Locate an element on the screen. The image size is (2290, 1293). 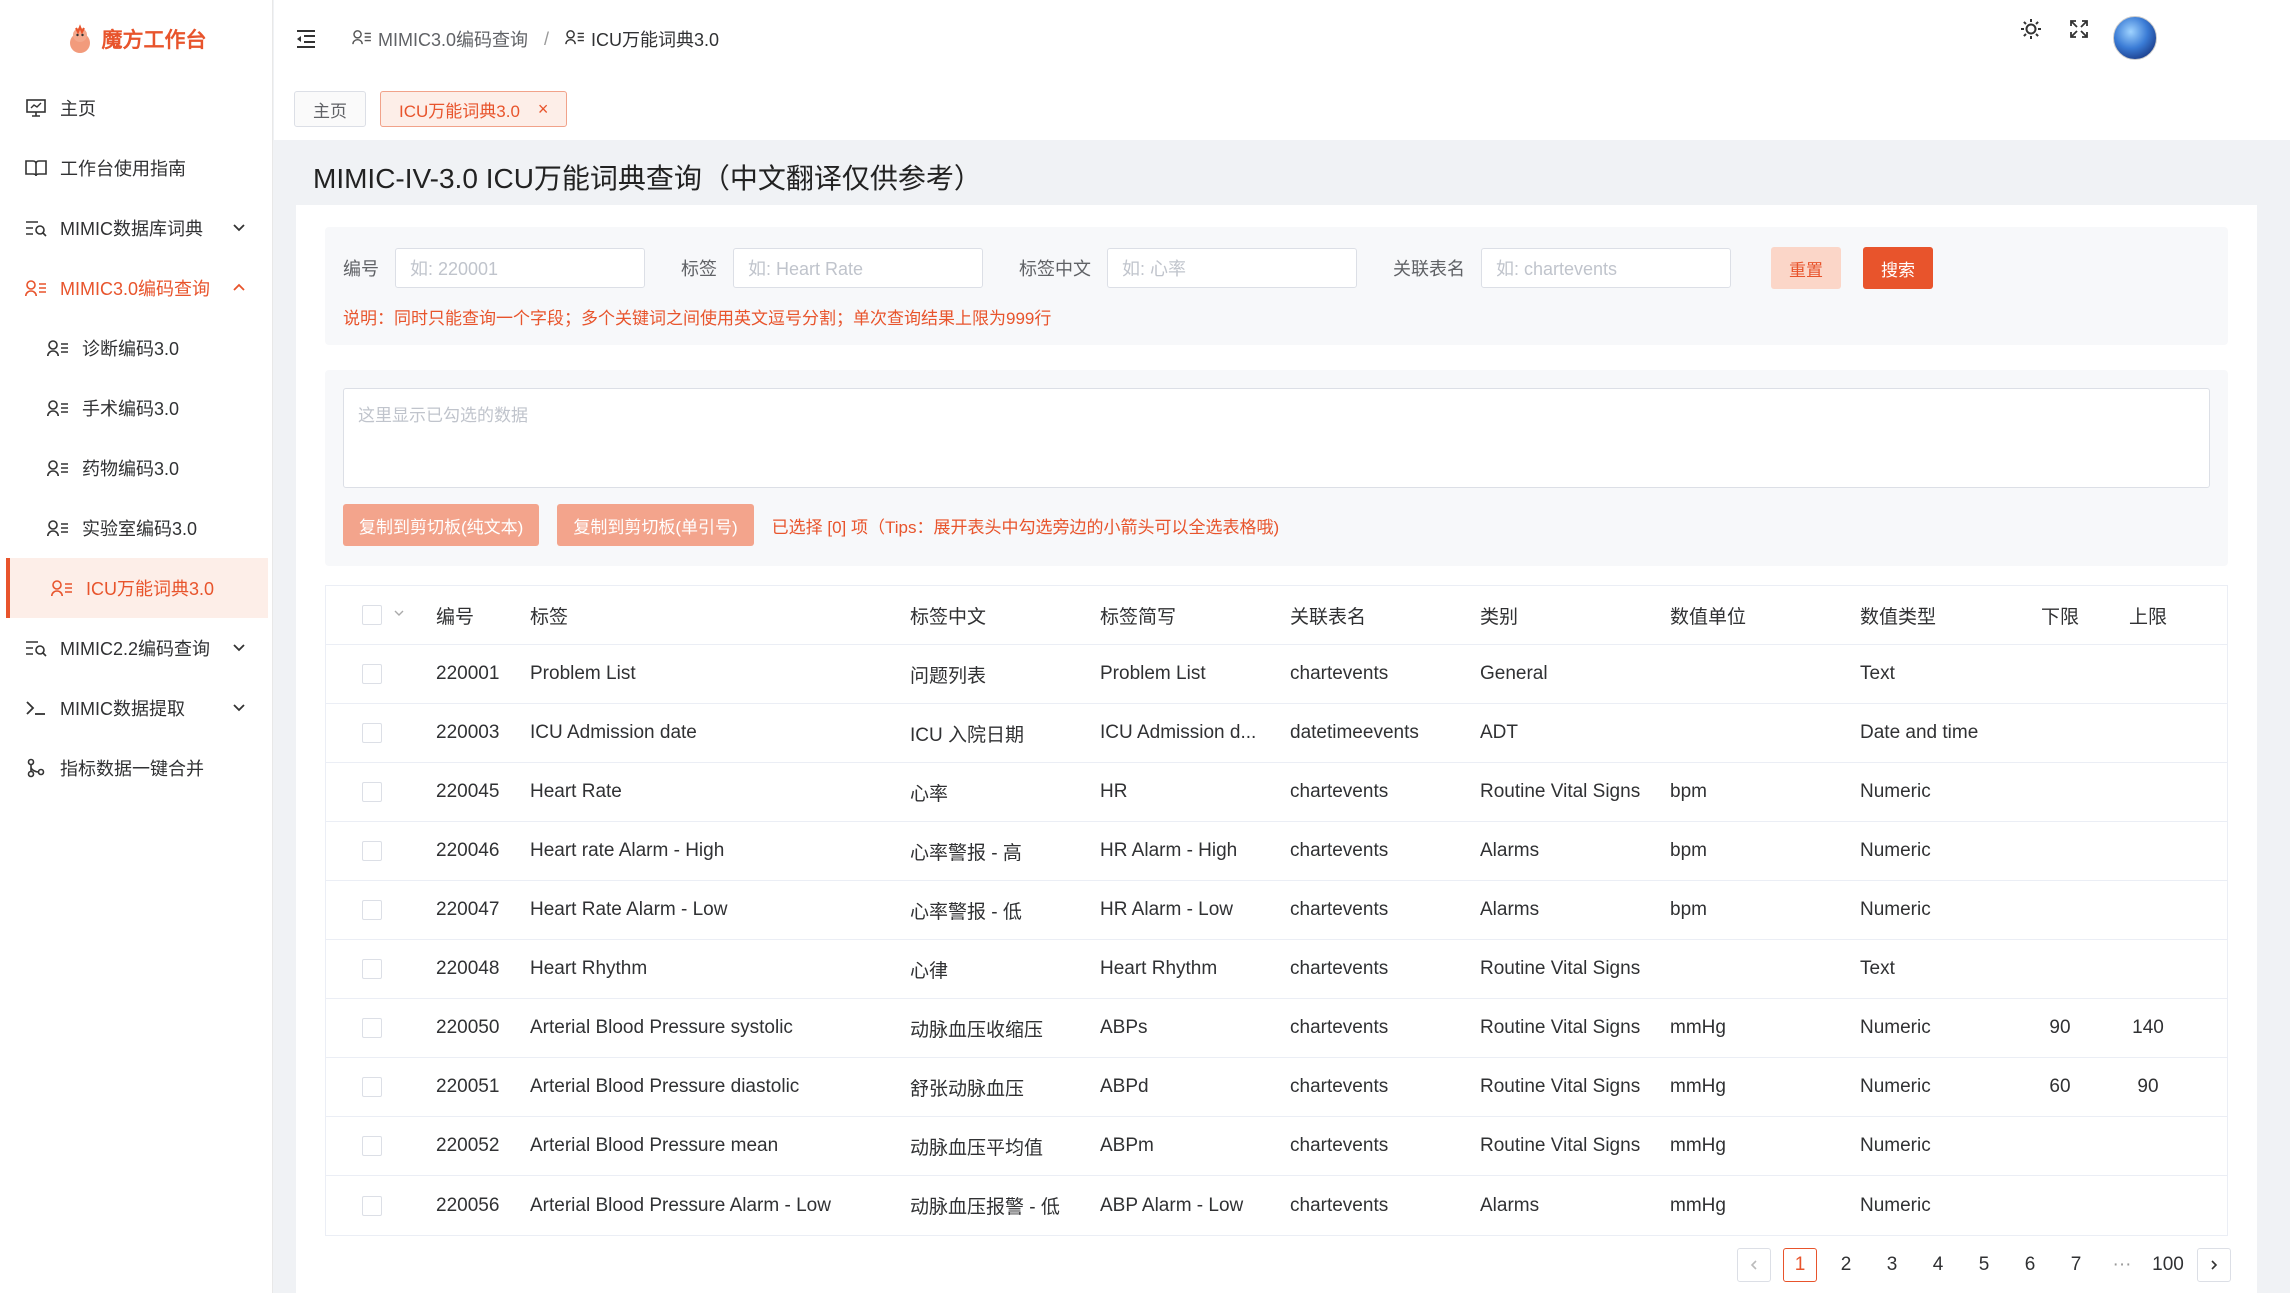
prev-page-icon is located at coordinates (1754, 1265).